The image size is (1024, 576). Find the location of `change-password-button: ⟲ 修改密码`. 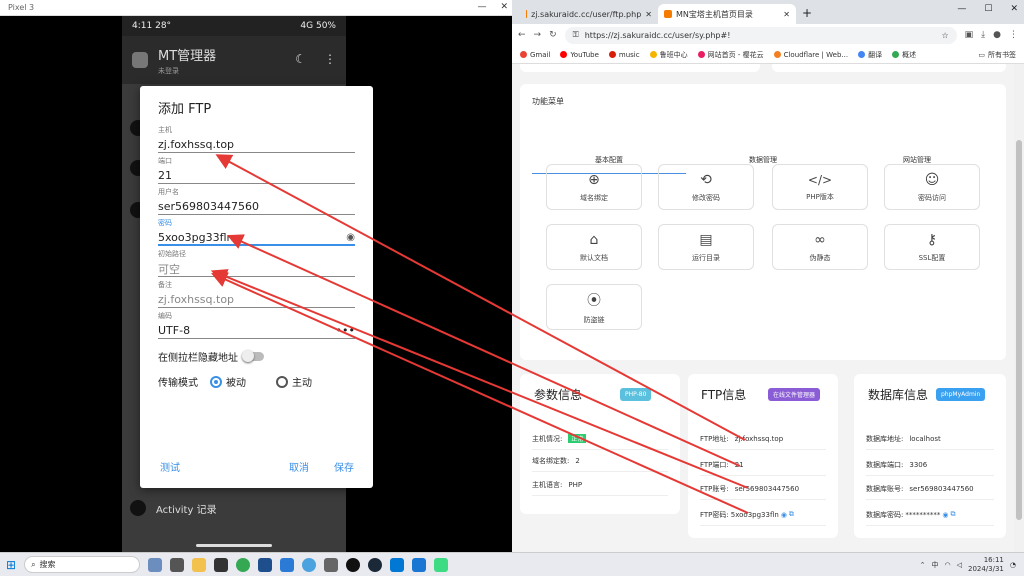

change-password-button: ⟲ 修改密码 is located at coordinates (706, 187).